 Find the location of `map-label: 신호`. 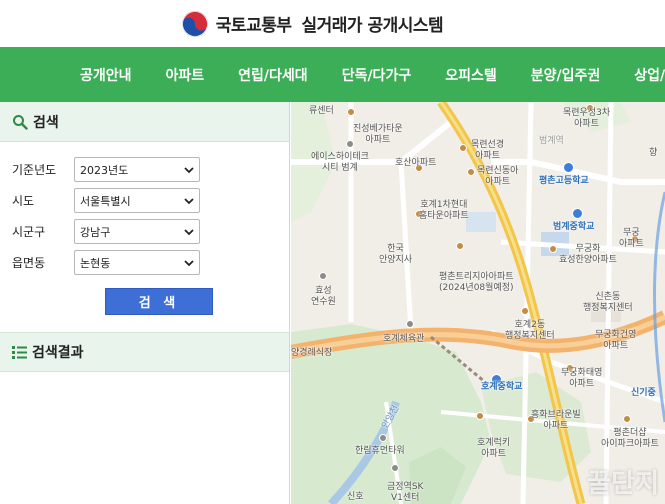

map-label: 신호 is located at coordinates (355, 497).